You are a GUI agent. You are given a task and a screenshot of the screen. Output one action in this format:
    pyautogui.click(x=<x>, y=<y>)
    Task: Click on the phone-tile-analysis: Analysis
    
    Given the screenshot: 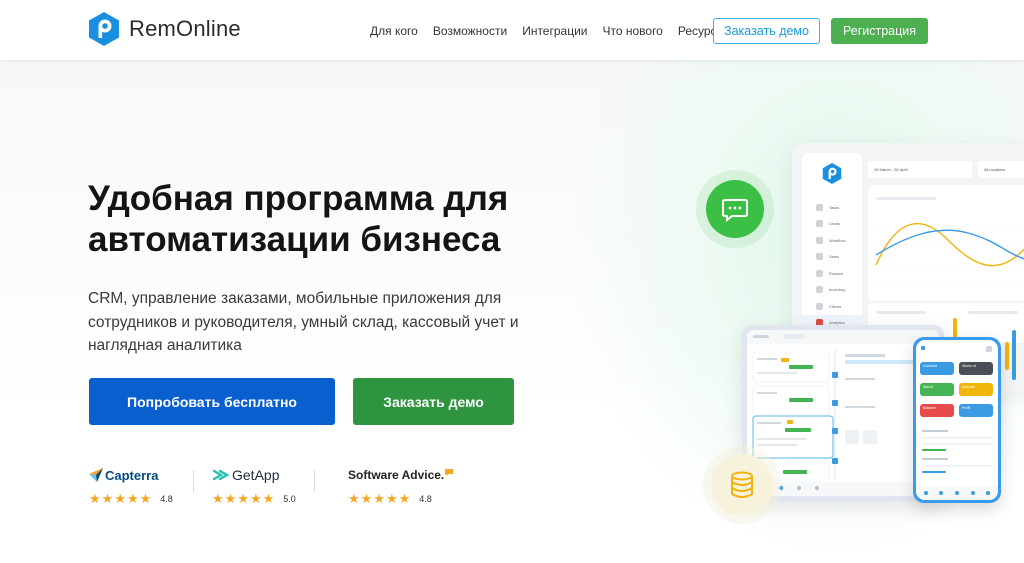 What is the action you would take?
    pyautogui.click(x=976, y=389)
    